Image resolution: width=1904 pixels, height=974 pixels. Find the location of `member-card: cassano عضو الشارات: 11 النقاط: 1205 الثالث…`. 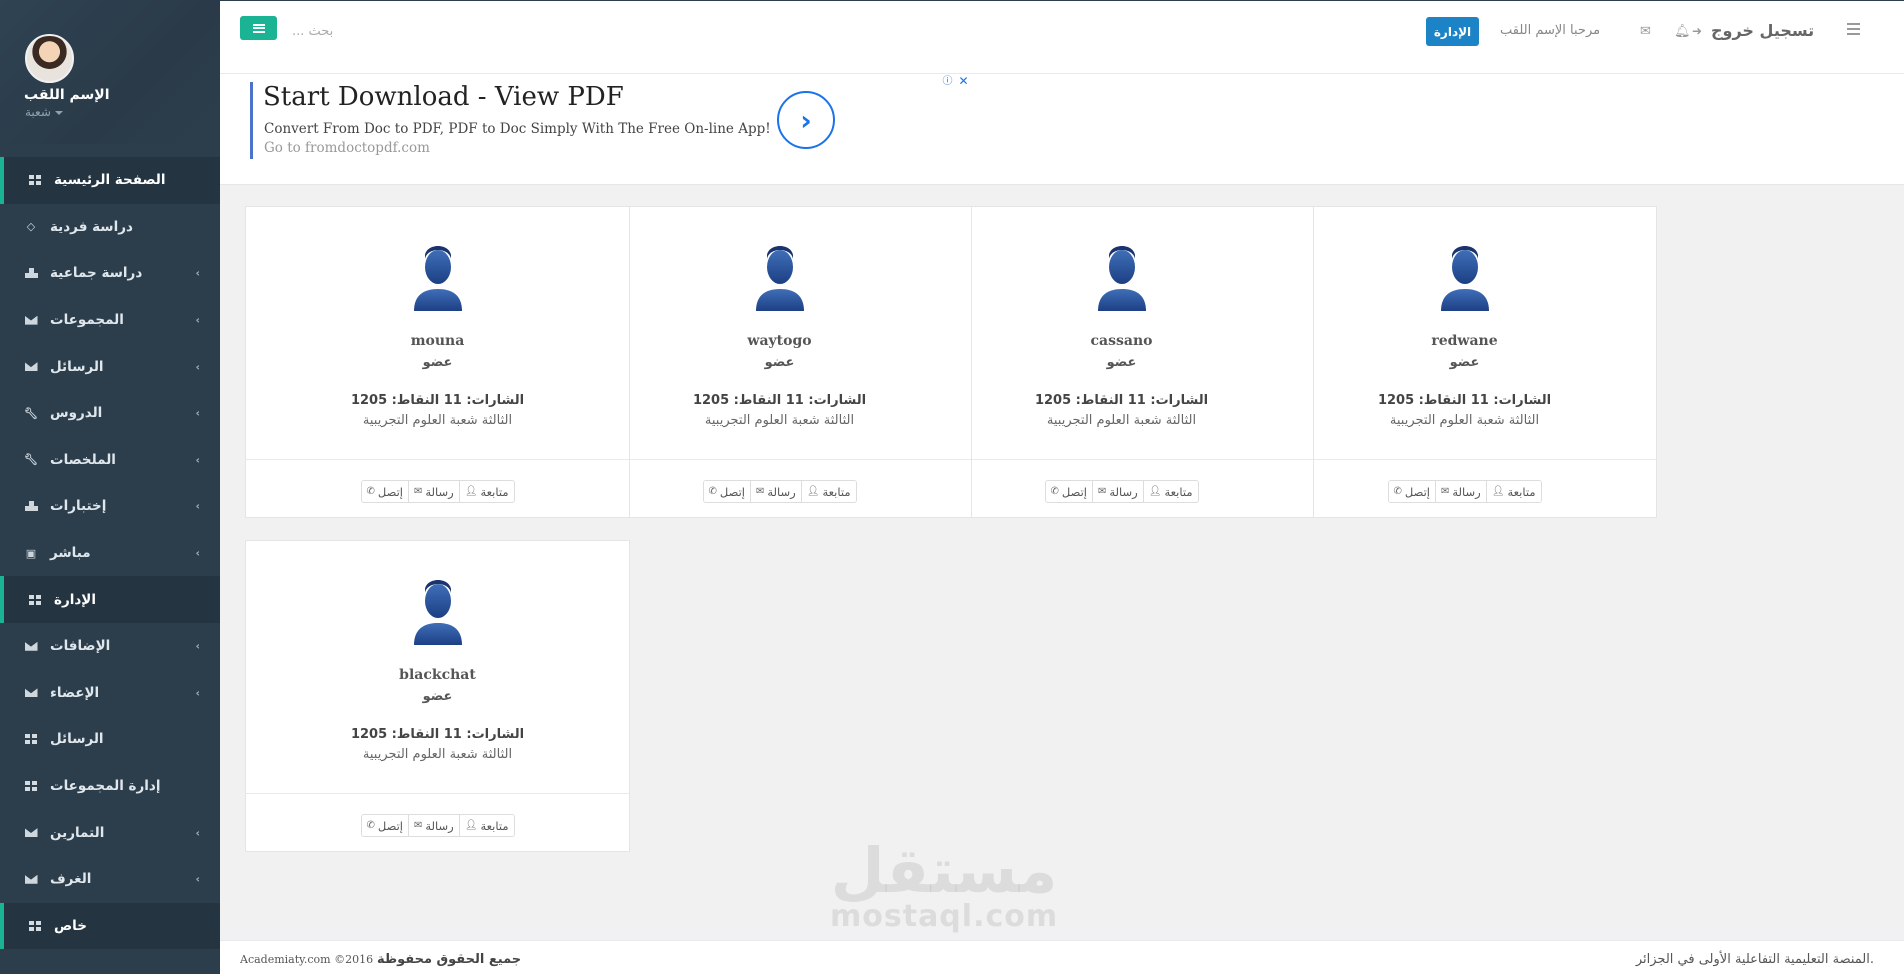

member-card: cassano عضو الشارات: 11 النقاط: 1205 الثالث… is located at coordinates (1121, 362).